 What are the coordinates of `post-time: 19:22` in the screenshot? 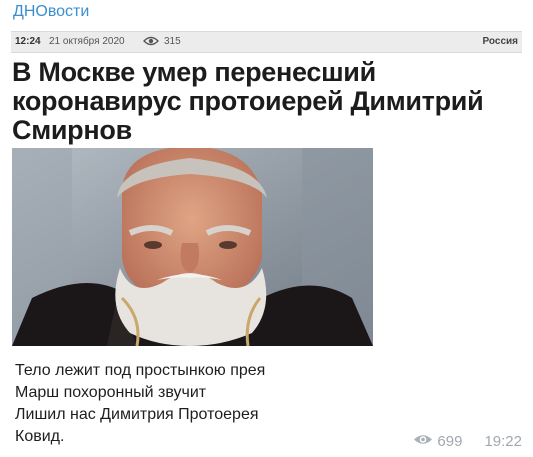 It's located at (503, 441).